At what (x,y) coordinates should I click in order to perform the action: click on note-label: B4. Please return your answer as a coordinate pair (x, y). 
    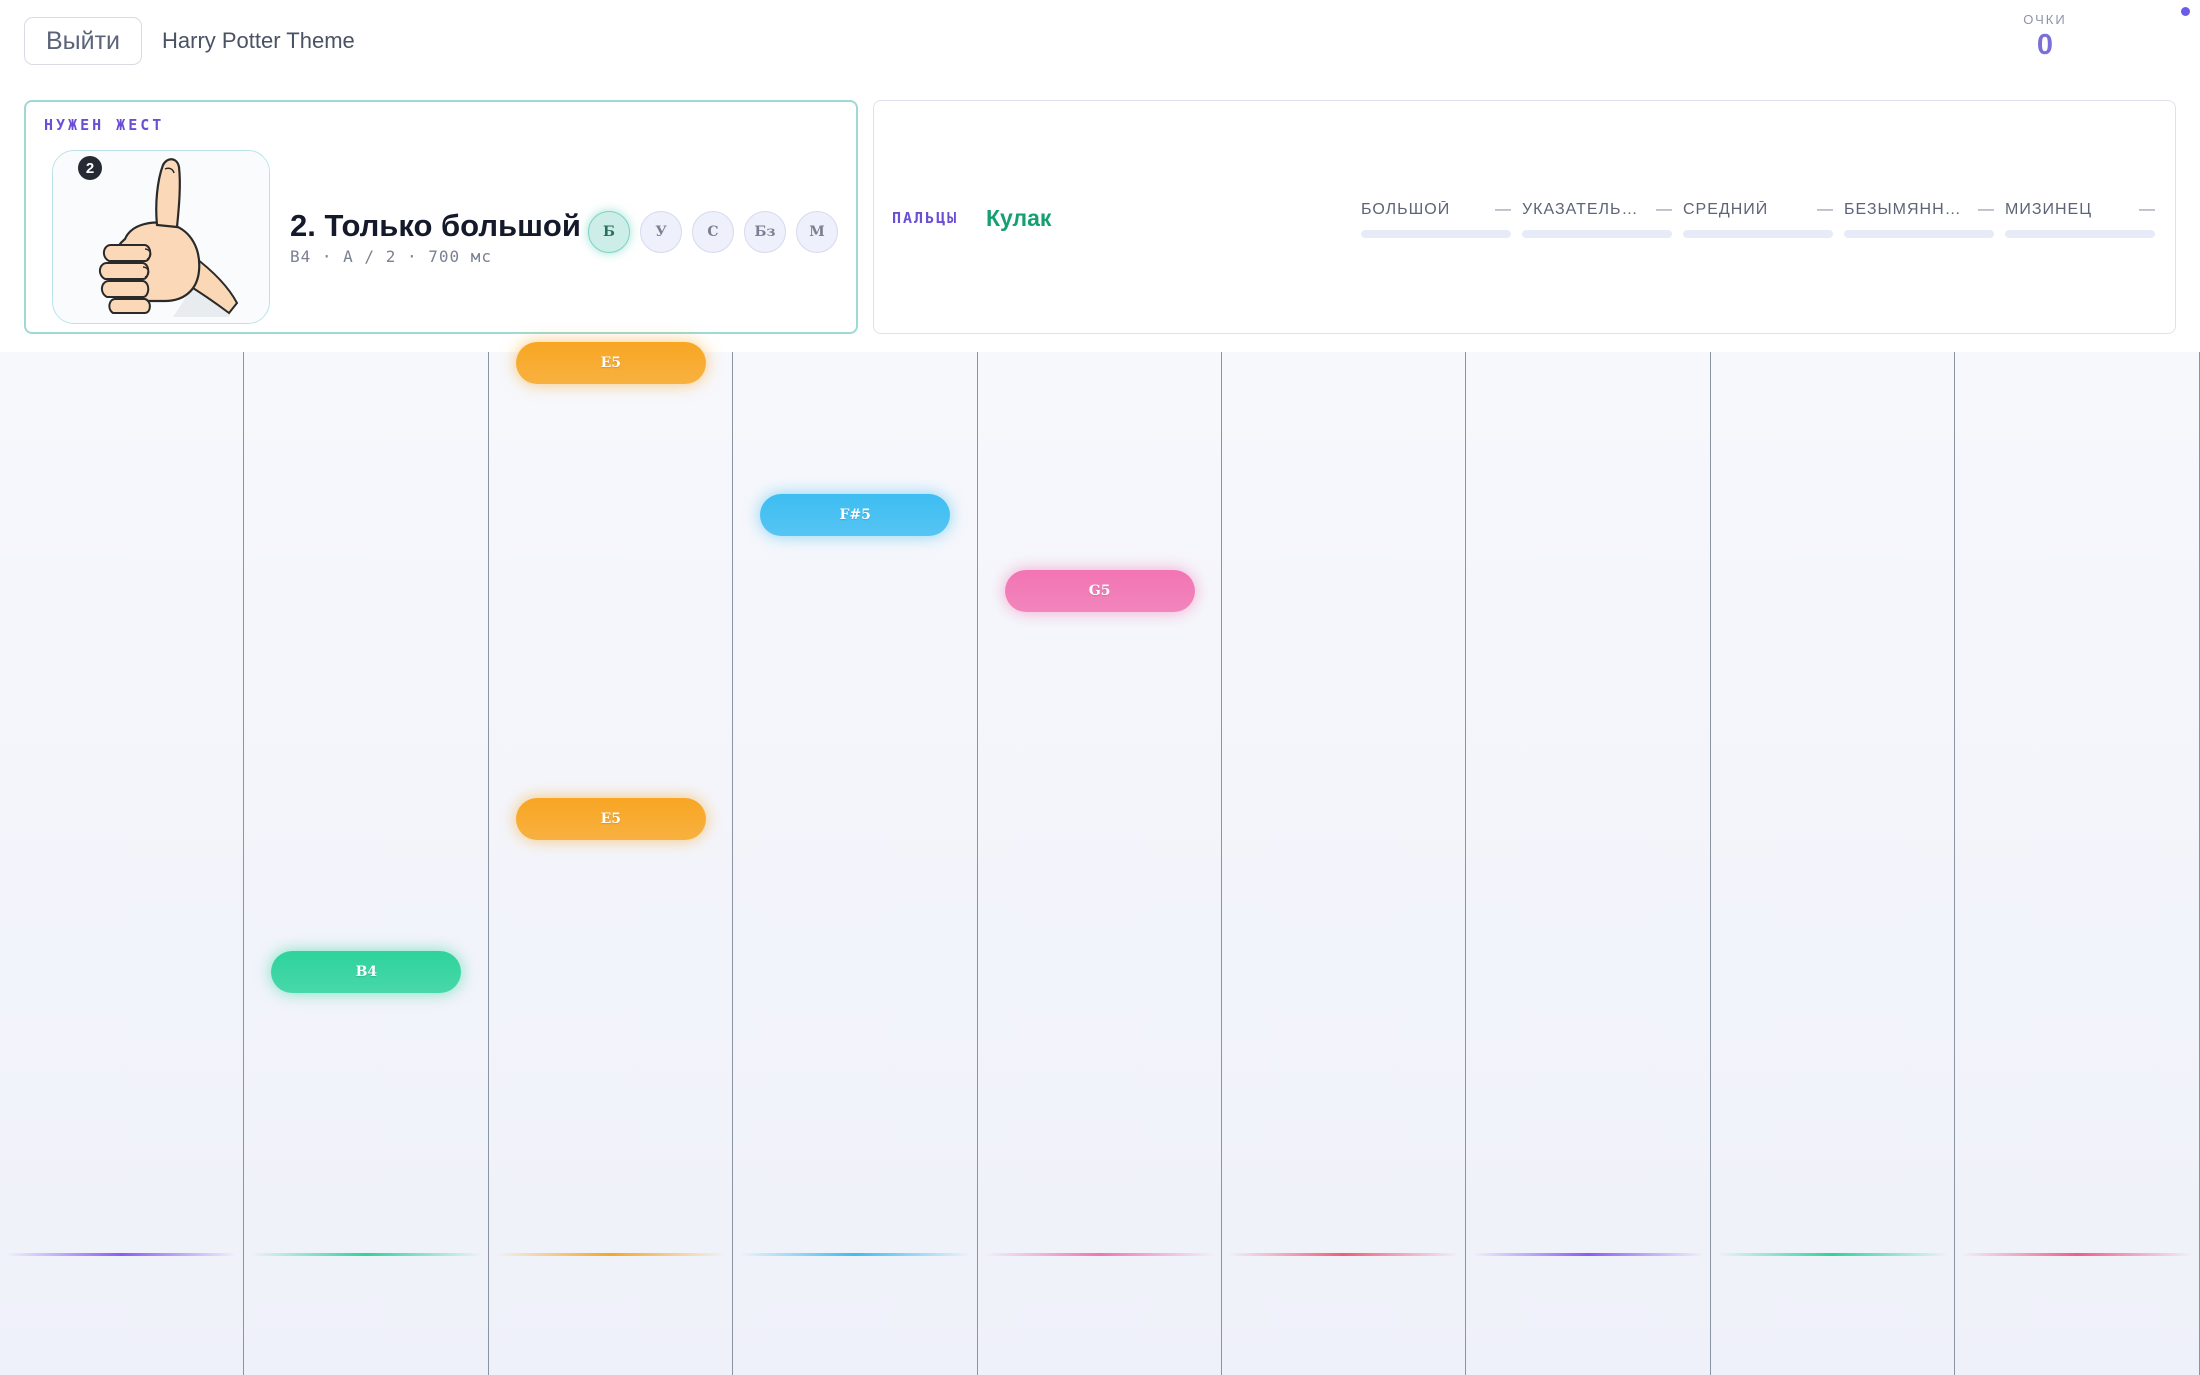
    Looking at the image, I should click on (366, 972).